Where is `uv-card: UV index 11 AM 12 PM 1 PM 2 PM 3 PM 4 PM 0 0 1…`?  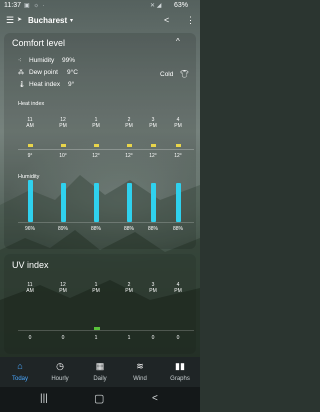 uv-card: UV index 11 AM 12 PM 1 PM 2 PM 3 PM 4 PM 0 0 1… is located at coordinates (100, 304).